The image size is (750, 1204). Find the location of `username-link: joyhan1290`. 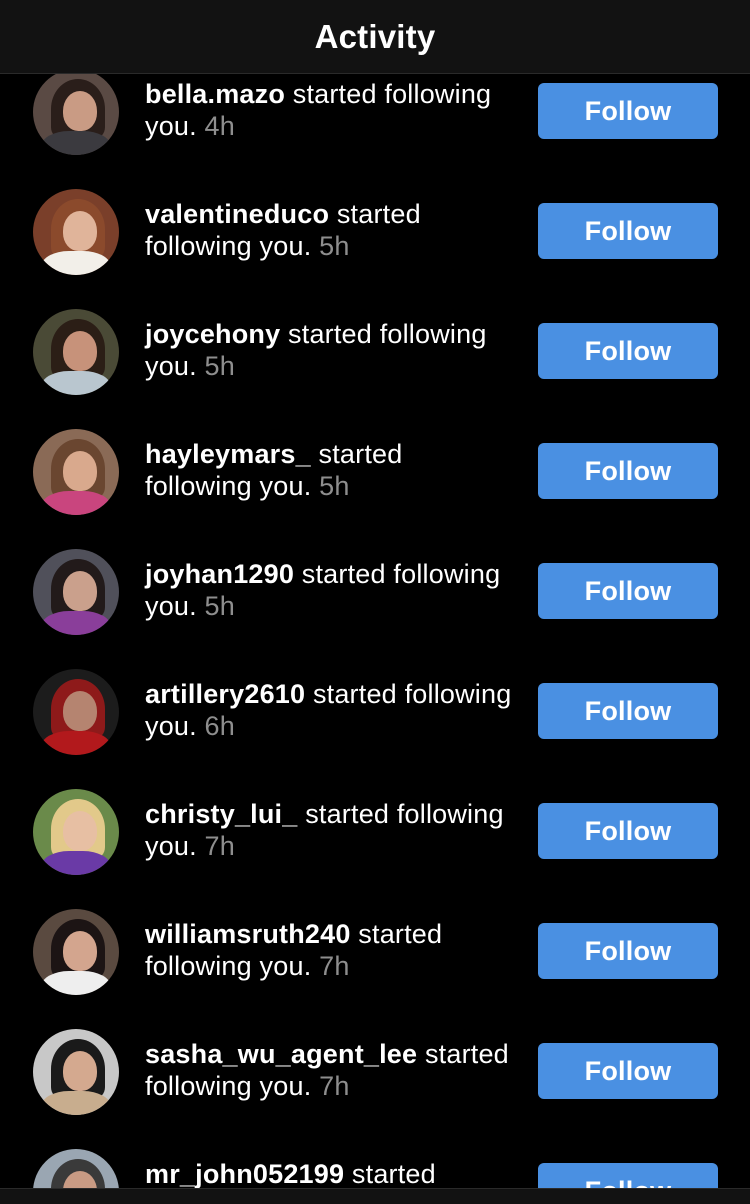

username-link: joyhan1290 is located at coordinates (219, 574).